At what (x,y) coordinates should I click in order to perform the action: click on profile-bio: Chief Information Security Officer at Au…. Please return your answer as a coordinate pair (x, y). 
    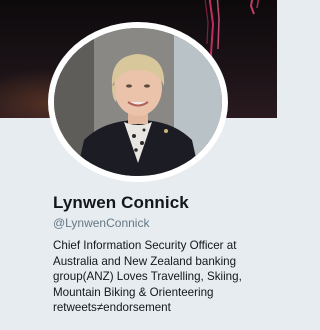
    Looking at the image, I should click on (147, 276).